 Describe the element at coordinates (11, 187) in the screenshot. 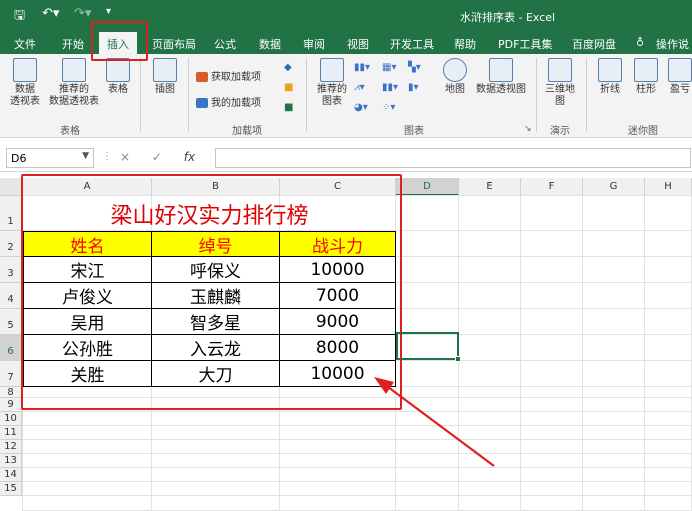

I see `select-all-button` at that location.